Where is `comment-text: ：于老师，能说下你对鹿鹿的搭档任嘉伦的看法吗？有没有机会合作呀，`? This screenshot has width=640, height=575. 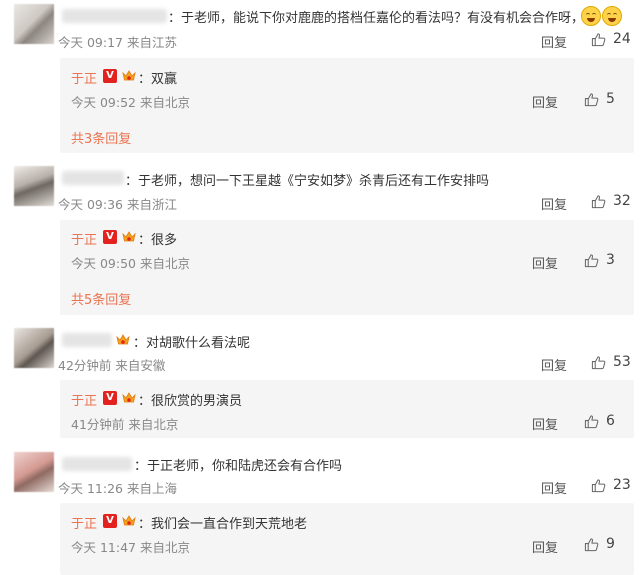 comment-text: ：于老师，能说下你对鹿鹿的搭档任嘉伦的看法吗？有没有机会合作呀， is located at coordinates (376, 18).